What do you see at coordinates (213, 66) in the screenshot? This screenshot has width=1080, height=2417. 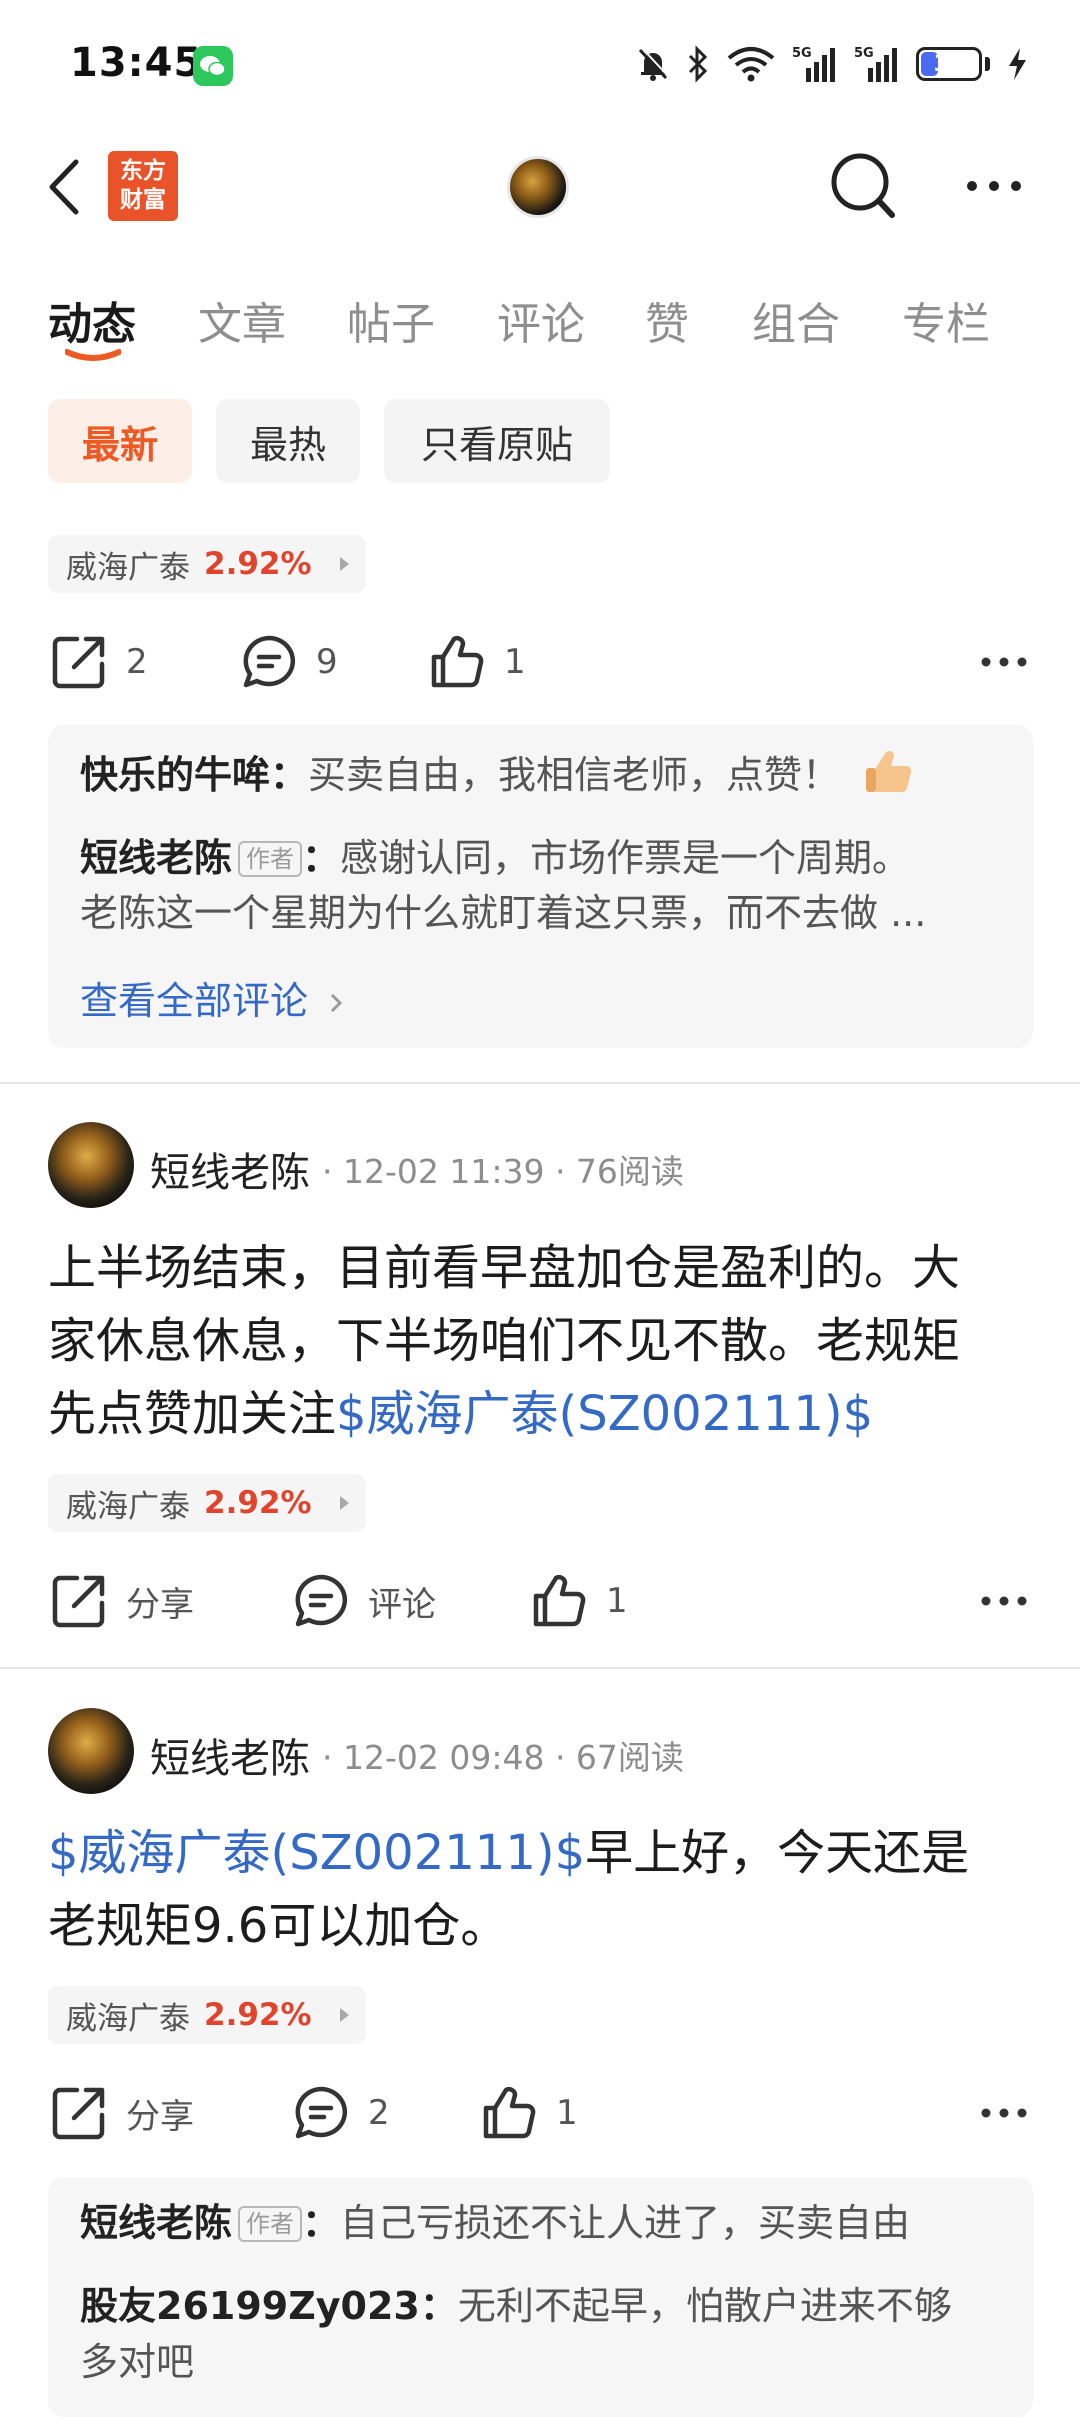 I see `wechat-icon` at bounding box center [213, 66].